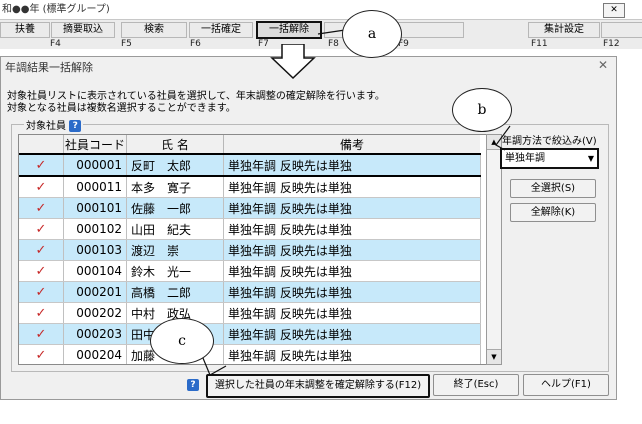 This screenshot has width=642, height=424. I want to click on callout-c: c, so click(182, 341).